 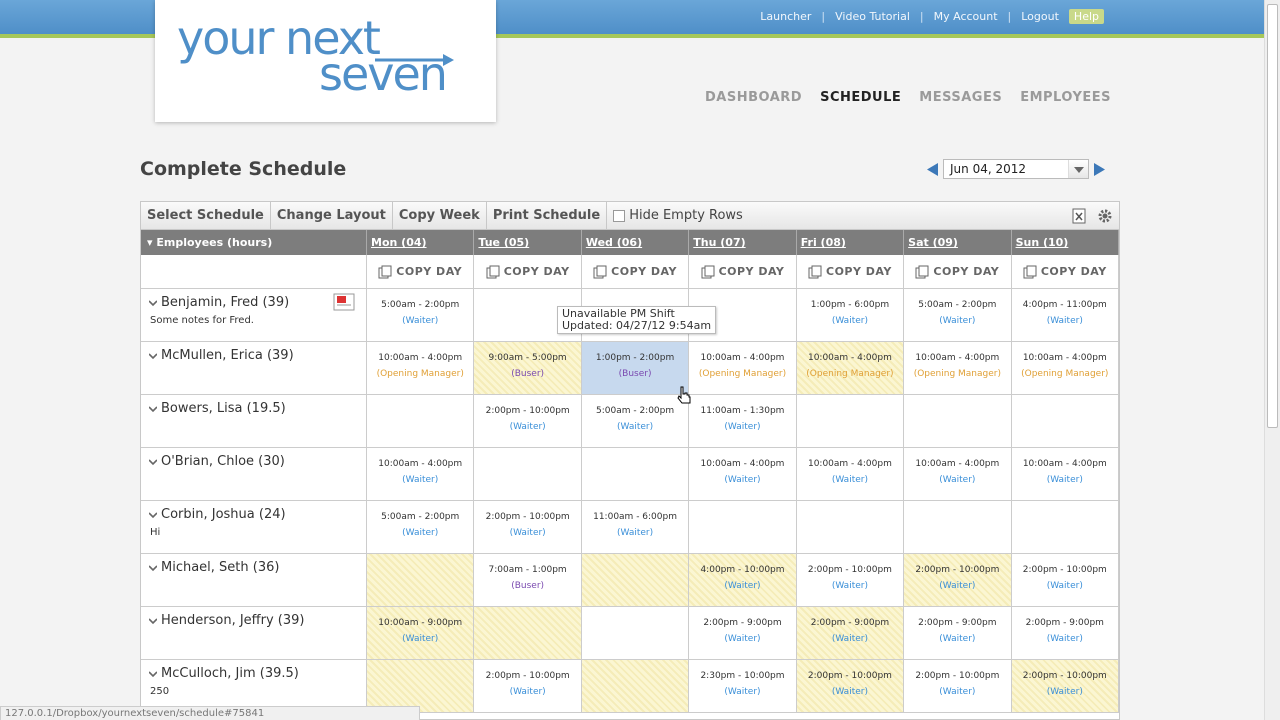 What do you see at coordinates (254, 527) in the screenshot?
I see `employee-cell: Corbin, Joshua (24) Hi` at bounding box center [254, 527].